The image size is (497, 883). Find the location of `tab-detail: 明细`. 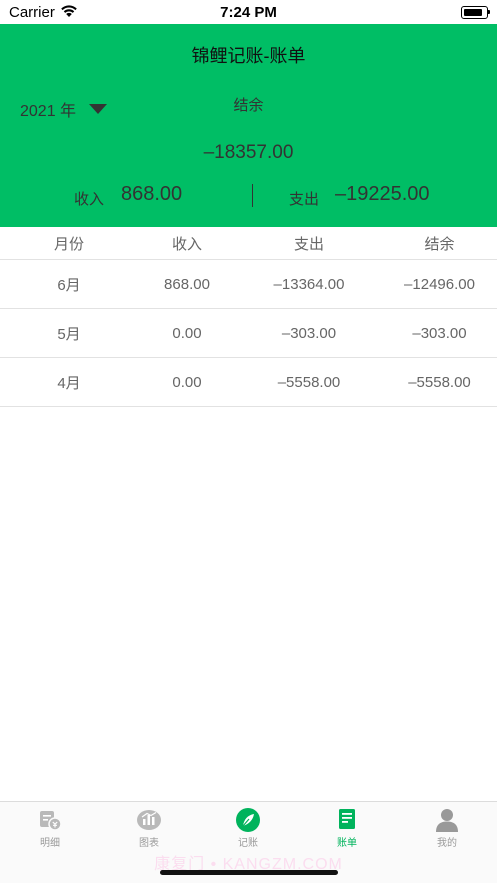

tab-detail: 明细 is located at coordinates (50, 829).